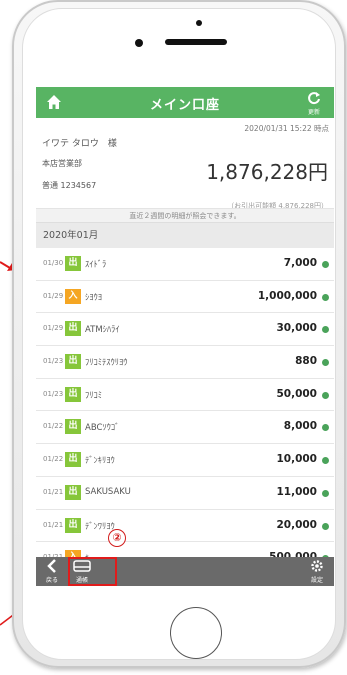 This screenshot has width=347, height=675. What do you see at coordinates (185, 428) in the screenshot?
I see `transaction-row: 01/22 出 ABCｿｳｺﾞ 8,000` at bounding box center [185, 428].